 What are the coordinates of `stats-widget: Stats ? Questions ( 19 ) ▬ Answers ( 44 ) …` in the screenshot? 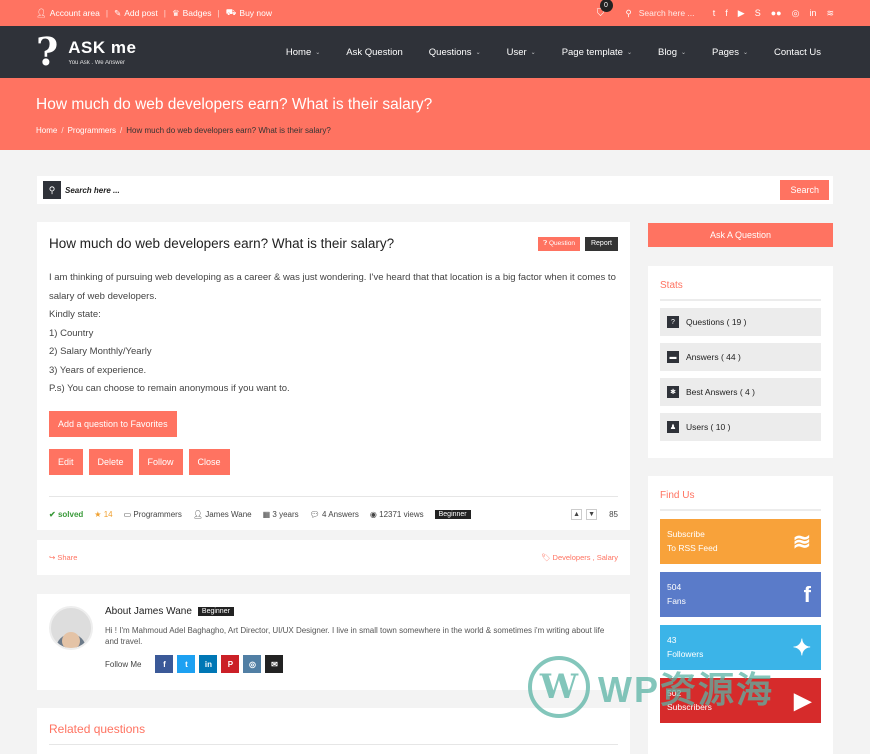 It's located at (740, 362).